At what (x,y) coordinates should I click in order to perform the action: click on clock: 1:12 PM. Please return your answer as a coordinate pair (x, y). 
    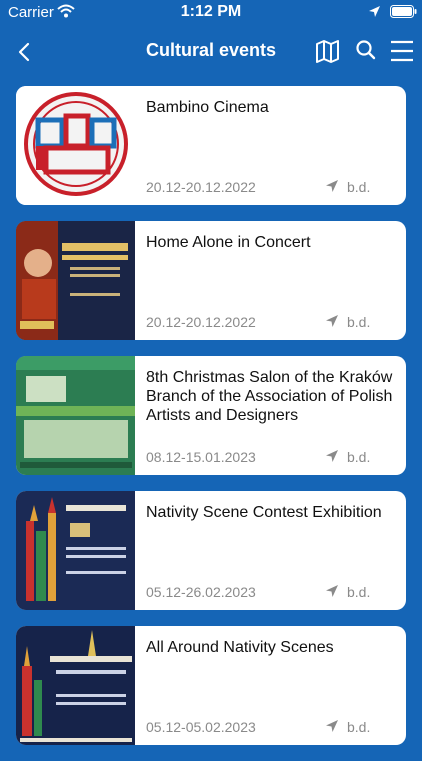
    Looking at the image, I should click on (211, 11).